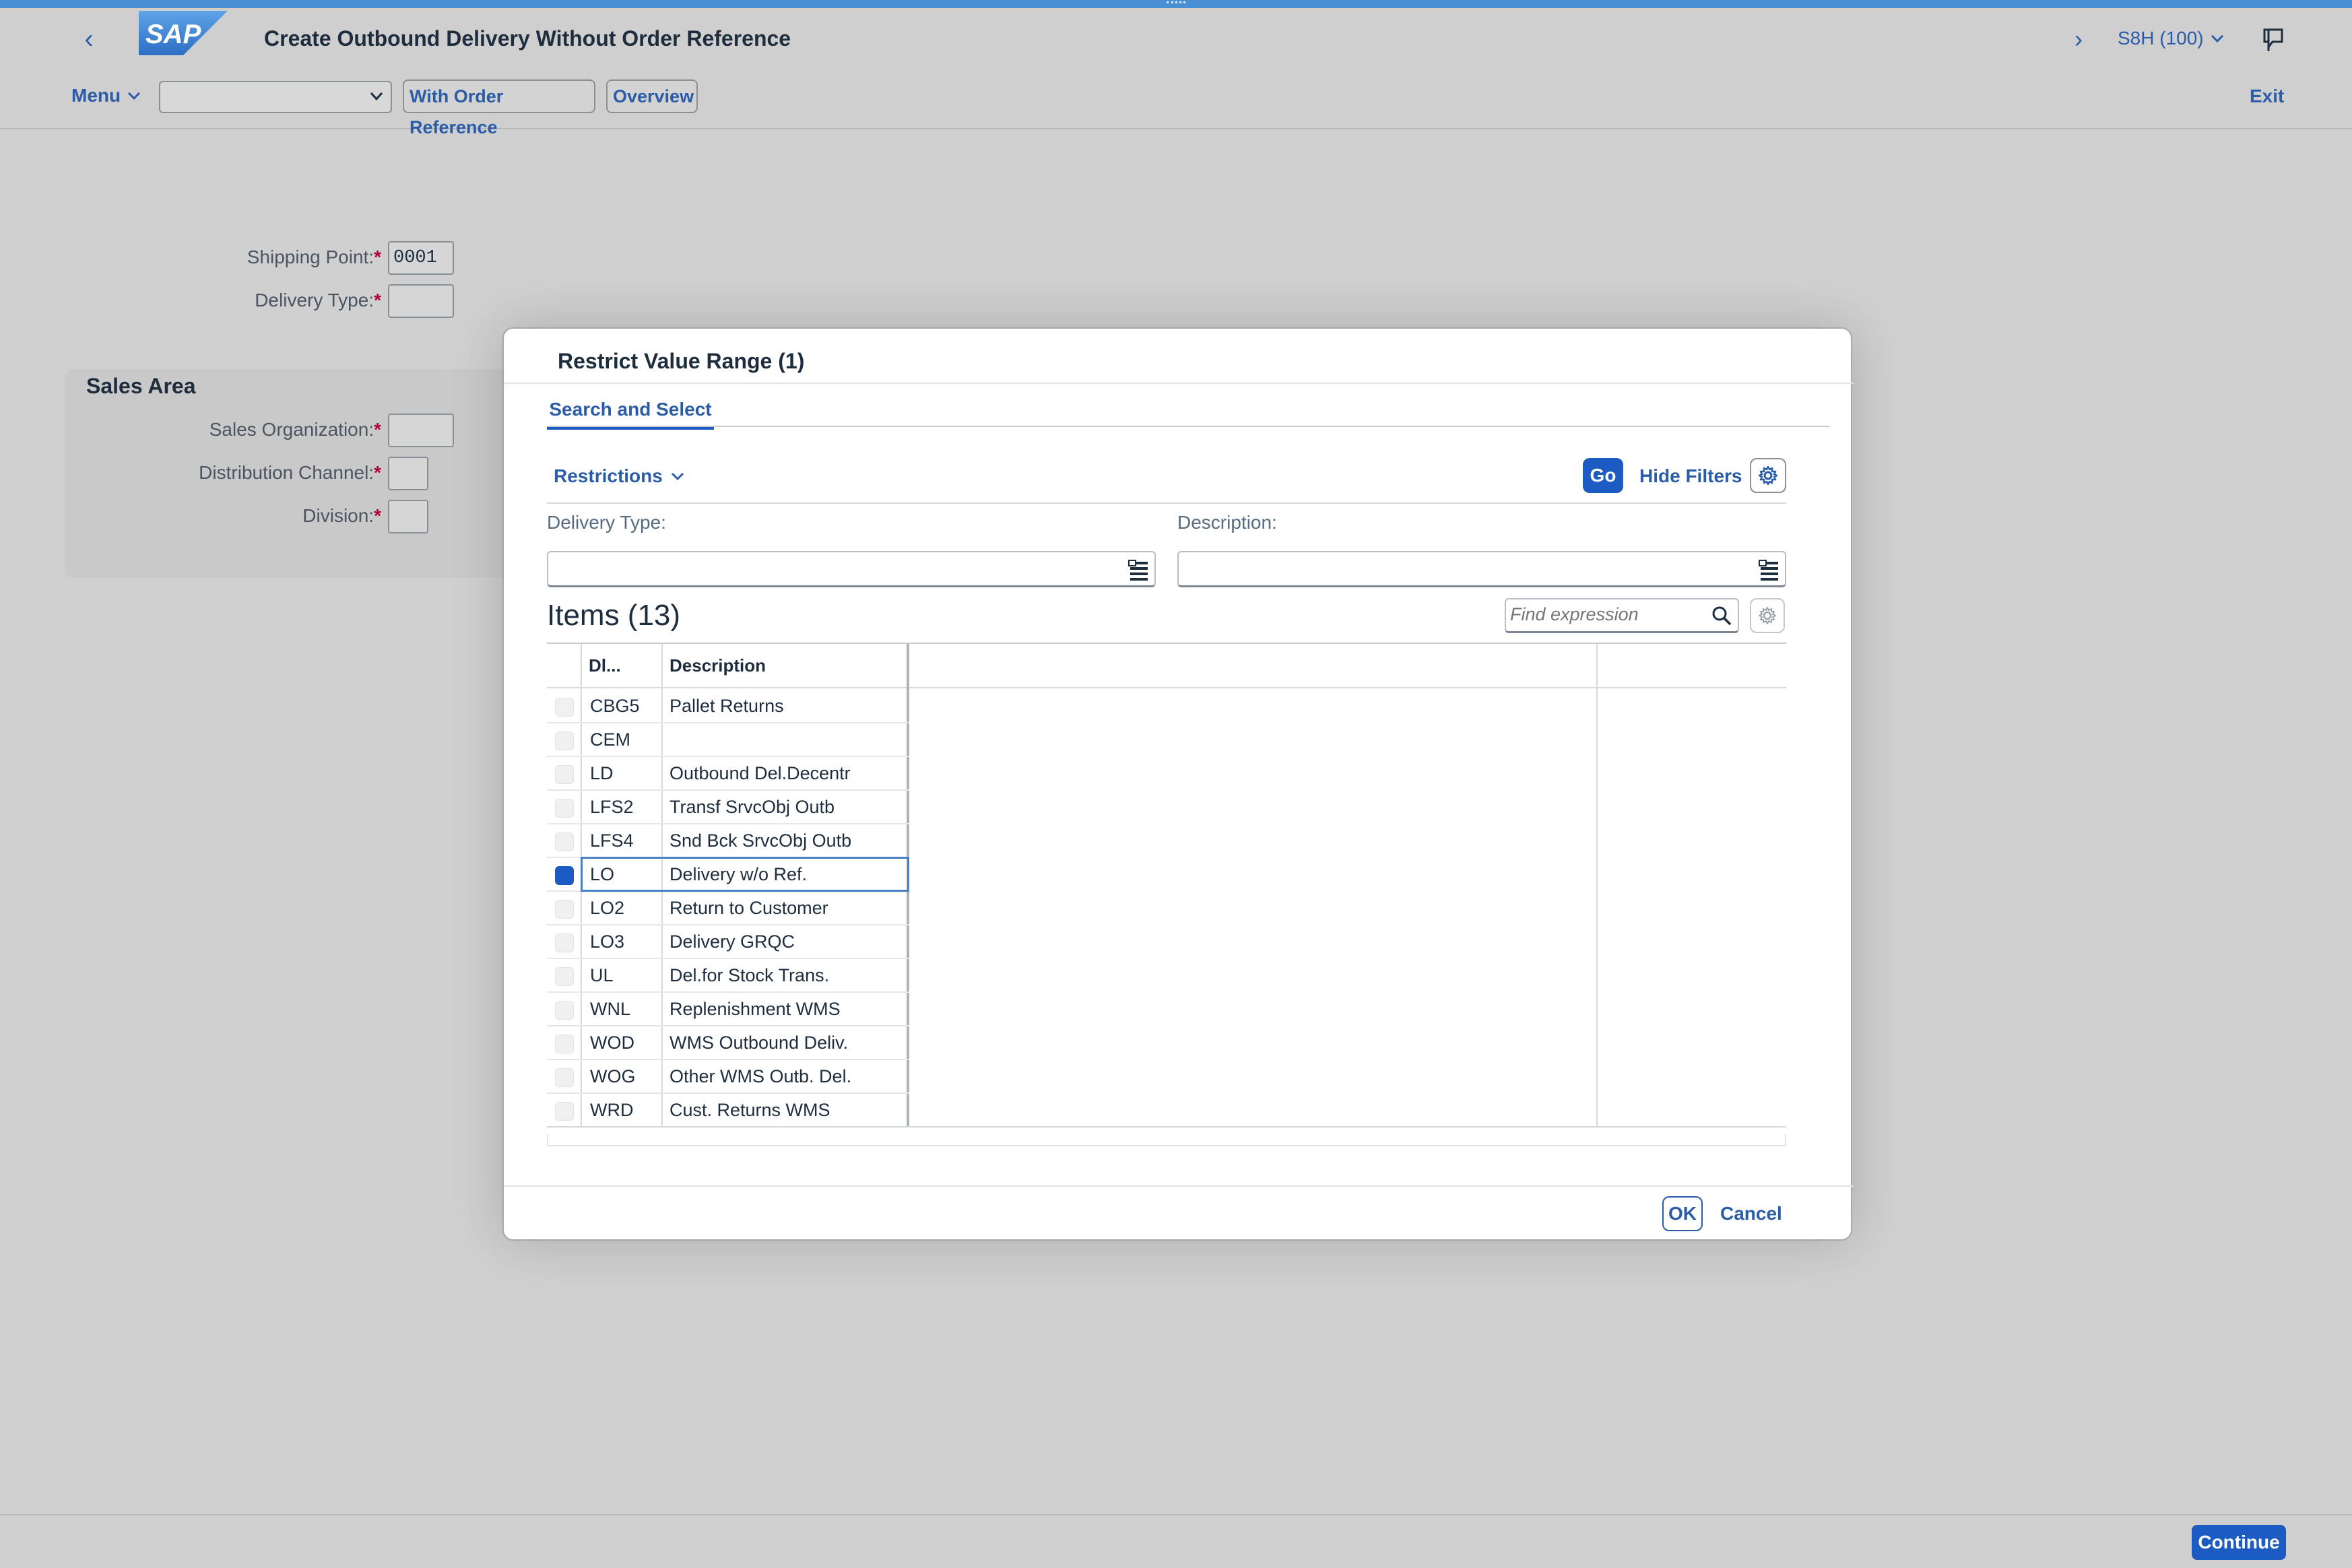 This screenshot has width=2352, height=1568. Describe the element at coordinates (421, 301) in the screenshot. I see `delivery-type-input` at that location.